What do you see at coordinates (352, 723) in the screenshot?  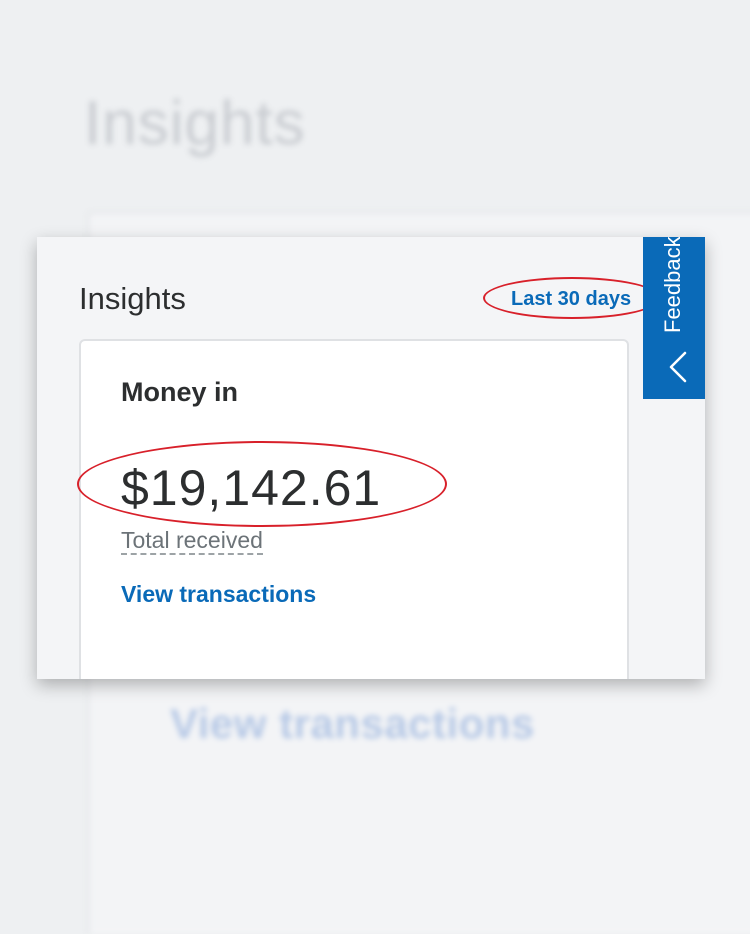 I see `background-view-transactions-link: View transactions` at bounding box center [352, 723].